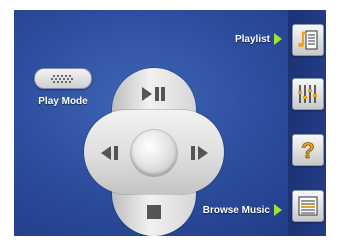 The width and height of the screenshot is (338, 242). What do you see at coordinates (154, 153) in the screenshot?
I see `center-select-button` at bounding box center [154, 153].